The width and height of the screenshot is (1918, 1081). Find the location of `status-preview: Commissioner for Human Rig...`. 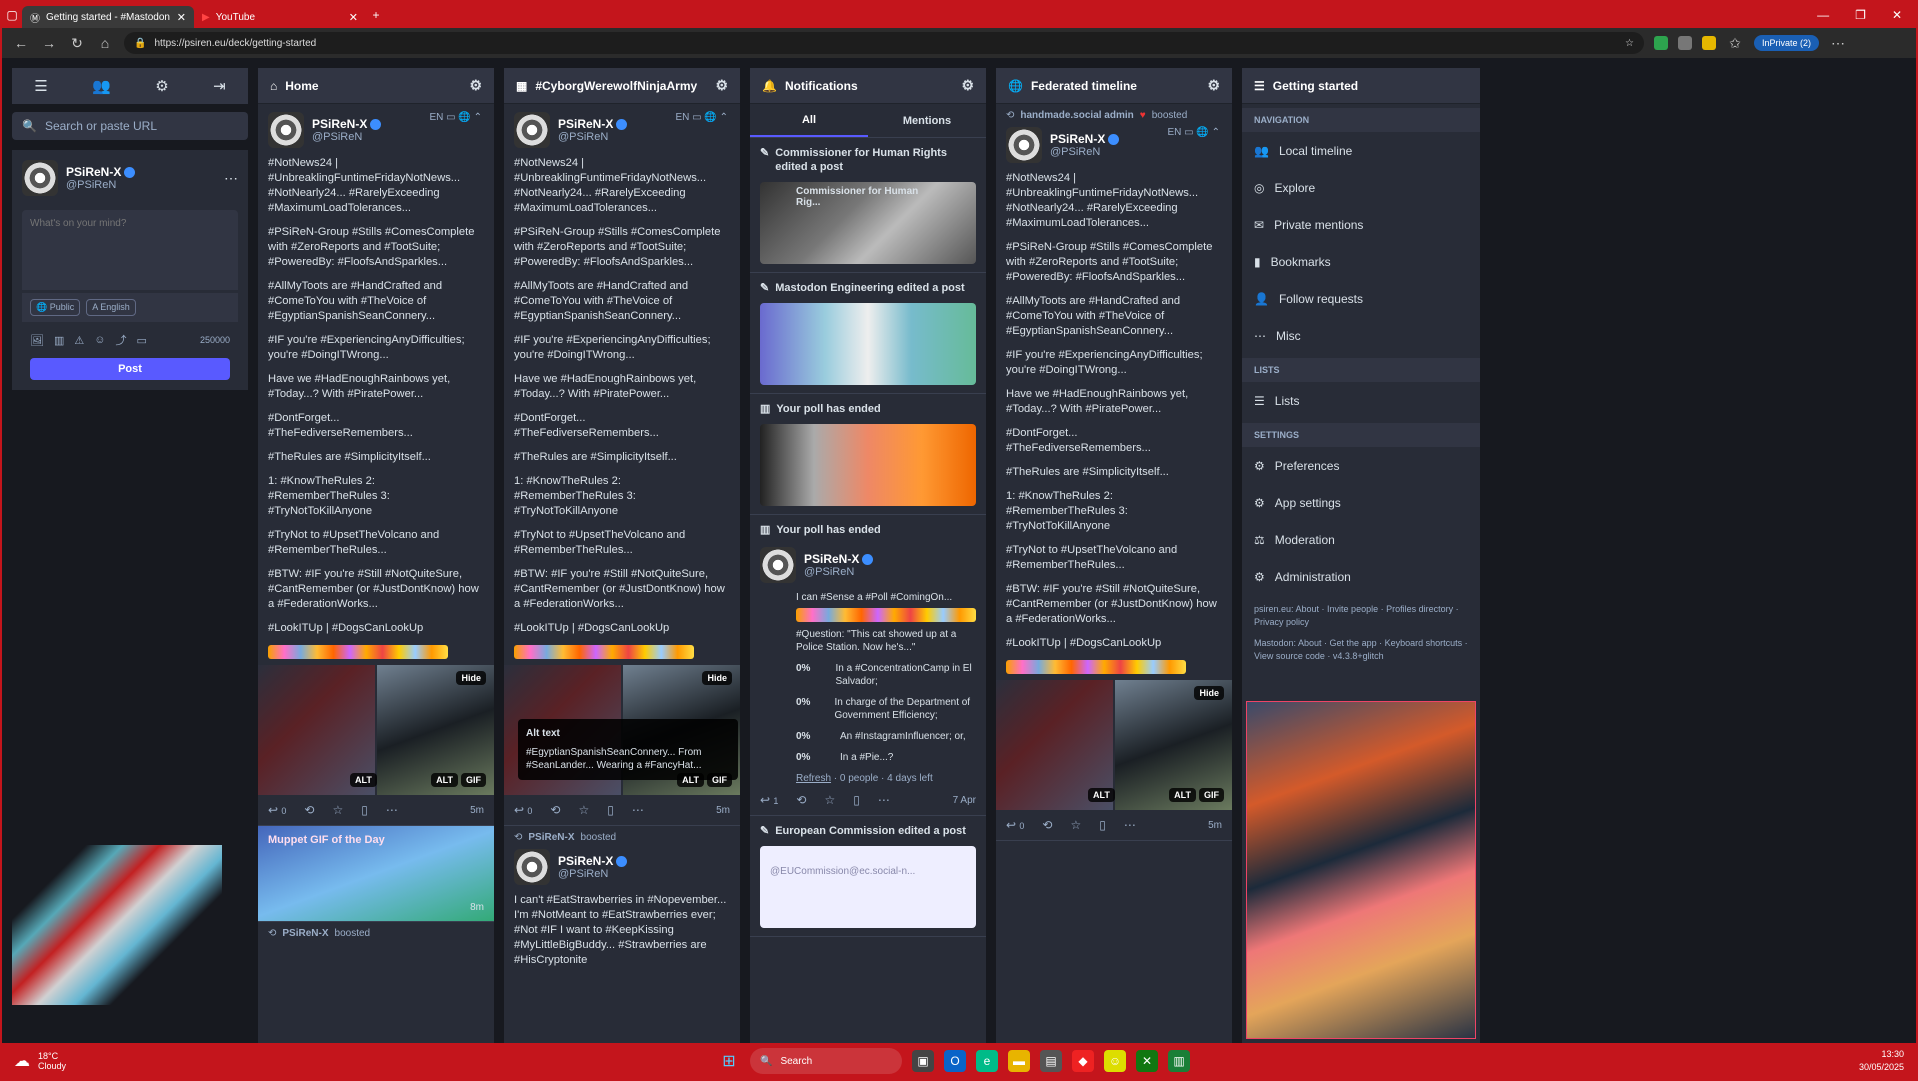

status-preview: Commissioner for Human Rig... is located at coordinates (868, 223).